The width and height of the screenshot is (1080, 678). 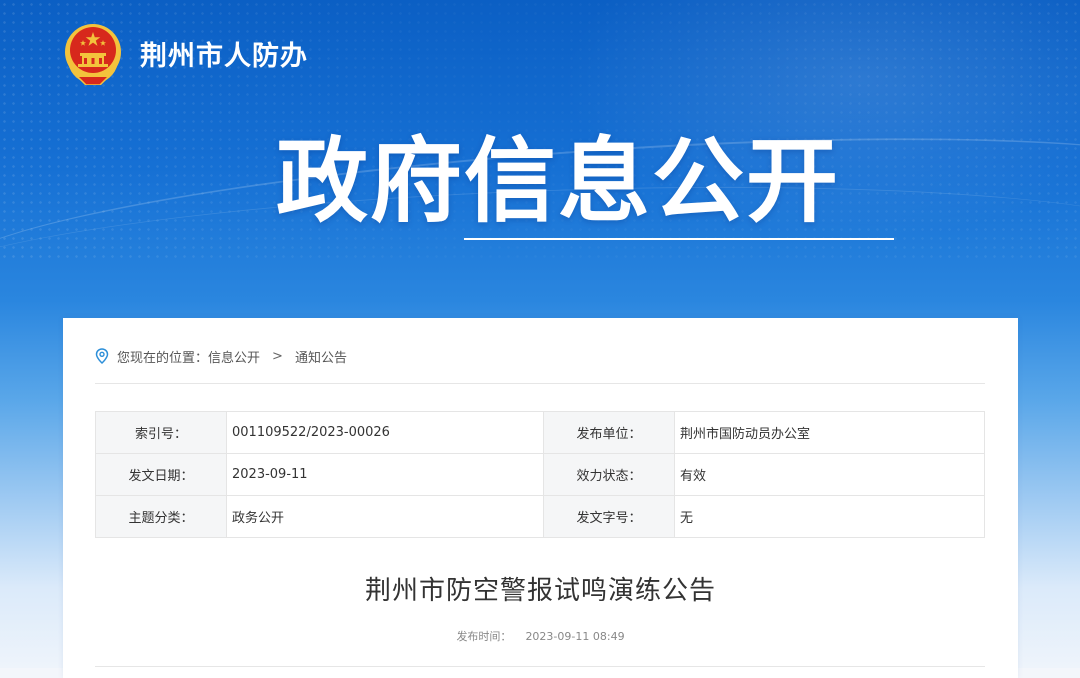 What do you see at coordinates (224, 53) in the screenshot?
I see `site-name: 荆州市人防办` at bounding box center [224, 53].